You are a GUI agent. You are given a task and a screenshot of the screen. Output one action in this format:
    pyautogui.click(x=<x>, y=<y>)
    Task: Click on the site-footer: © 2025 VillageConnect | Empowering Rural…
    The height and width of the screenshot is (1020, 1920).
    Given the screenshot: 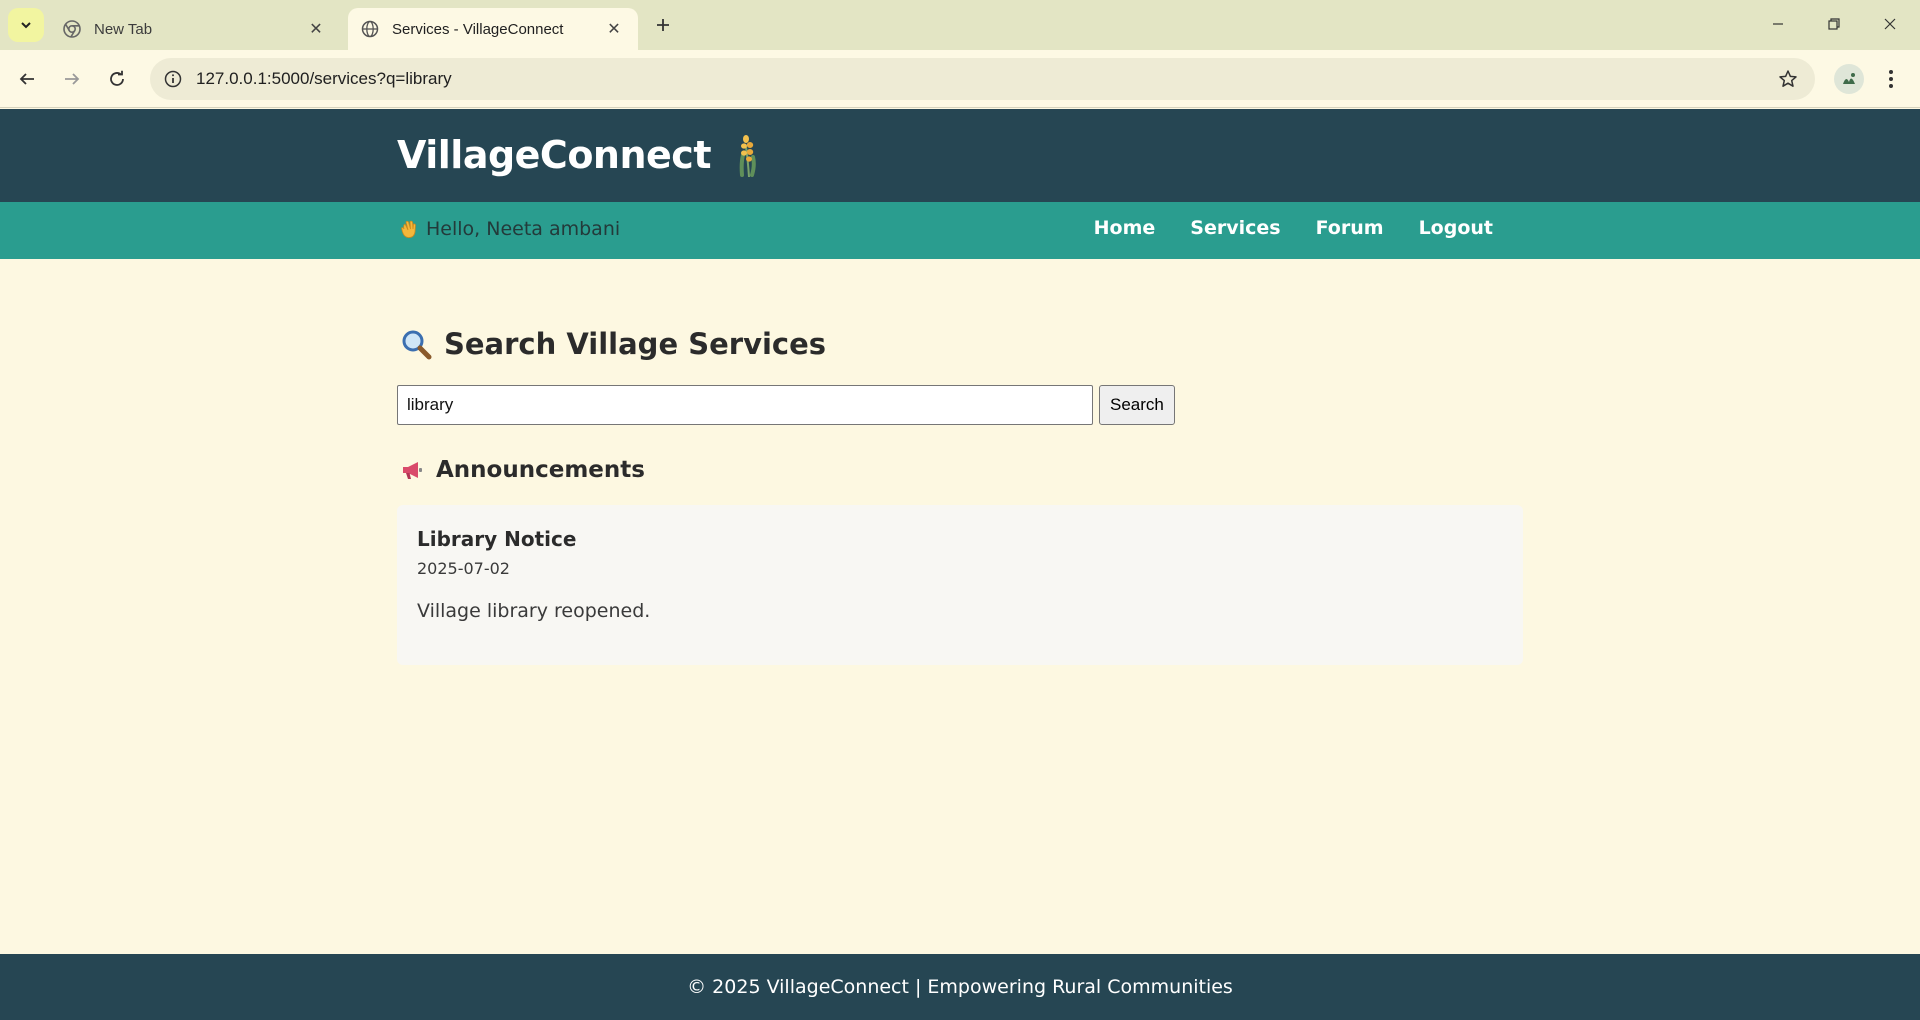 What is the action you would take?
    pyautogui.click(x=960, y=987)
    